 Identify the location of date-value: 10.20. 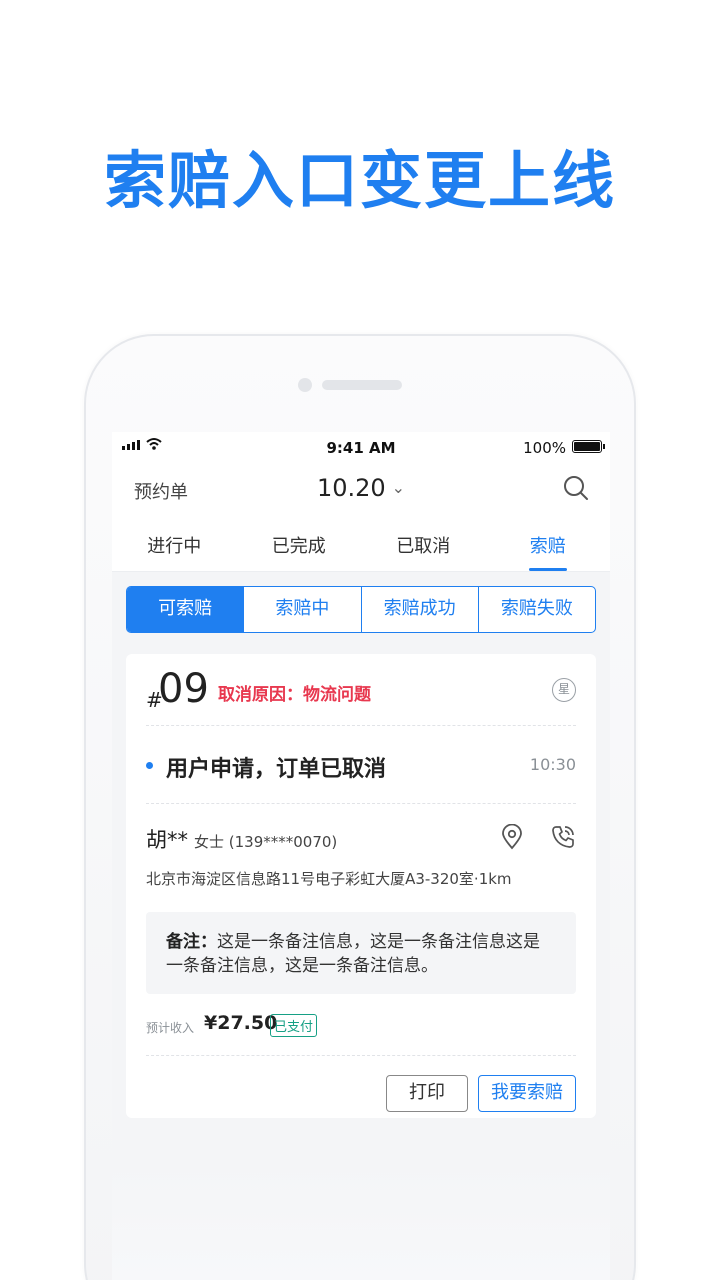
(351, 488).